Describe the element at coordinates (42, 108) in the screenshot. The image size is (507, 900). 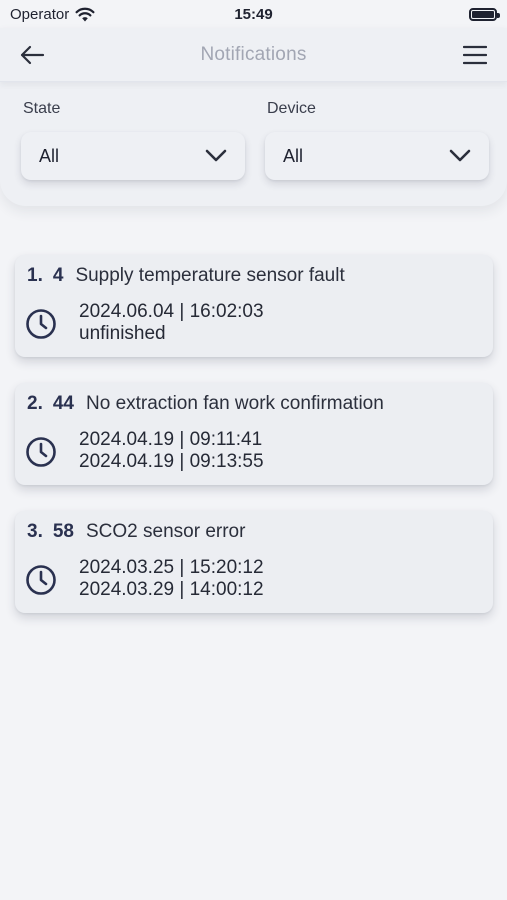
I see `state-filter-label: State` at that location.